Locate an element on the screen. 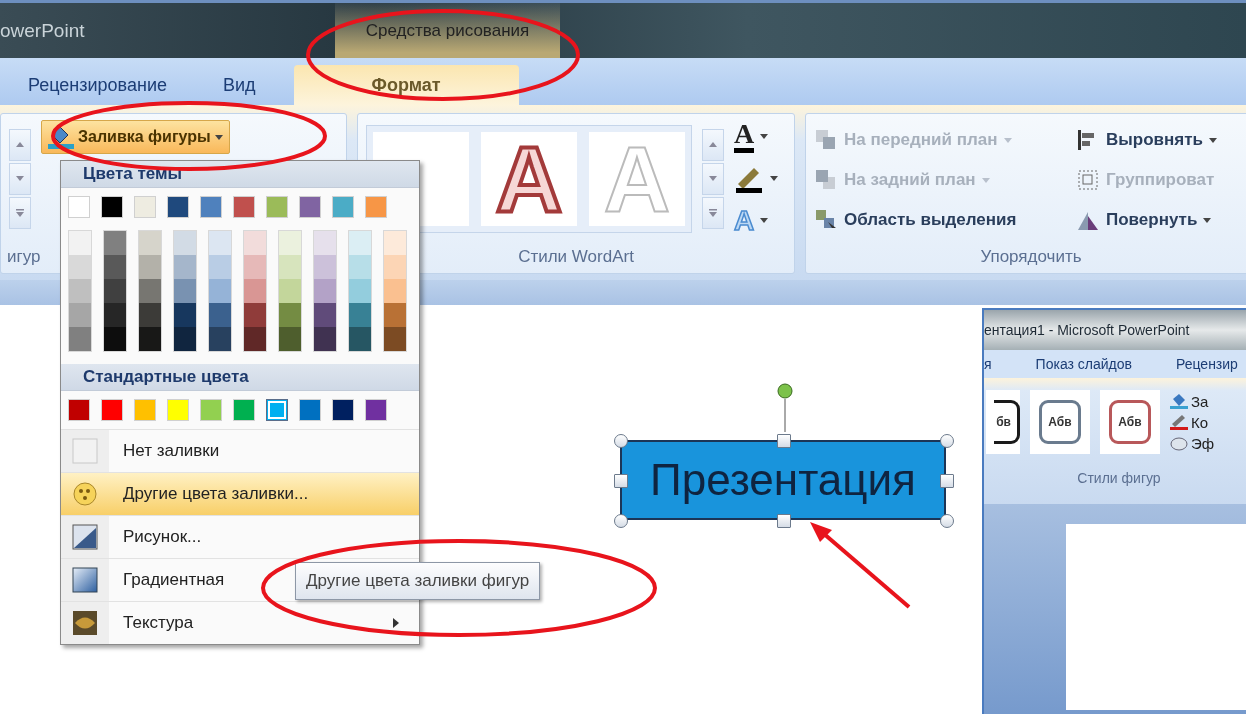 Image resolution: width=1246 pixels, height=714 pixels. ribbon-tab: Показ слайдов is located at coordinates (1083, 364).